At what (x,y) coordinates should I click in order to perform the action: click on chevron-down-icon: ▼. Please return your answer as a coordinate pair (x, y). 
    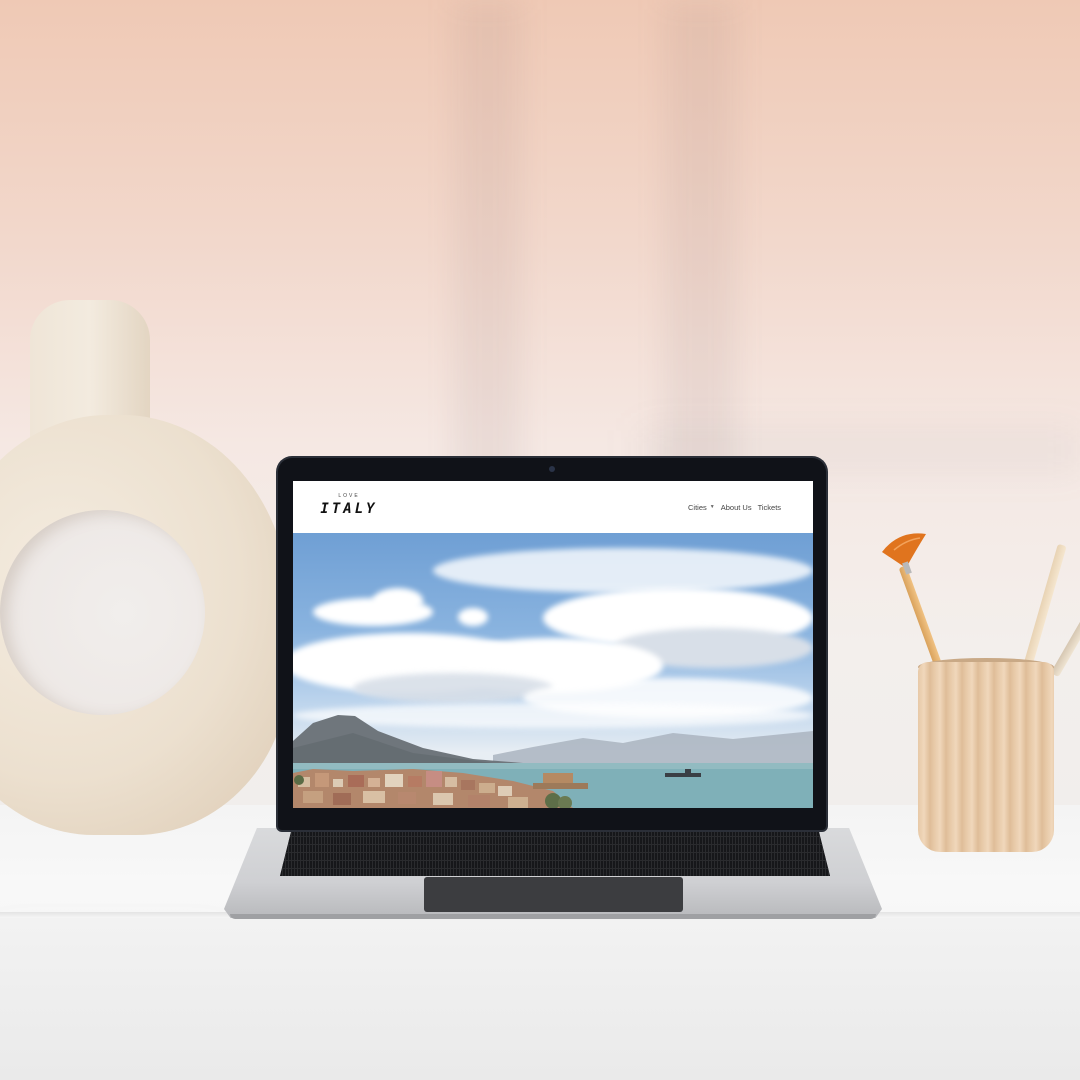
    Looking at the image, I should click on (712, 507).